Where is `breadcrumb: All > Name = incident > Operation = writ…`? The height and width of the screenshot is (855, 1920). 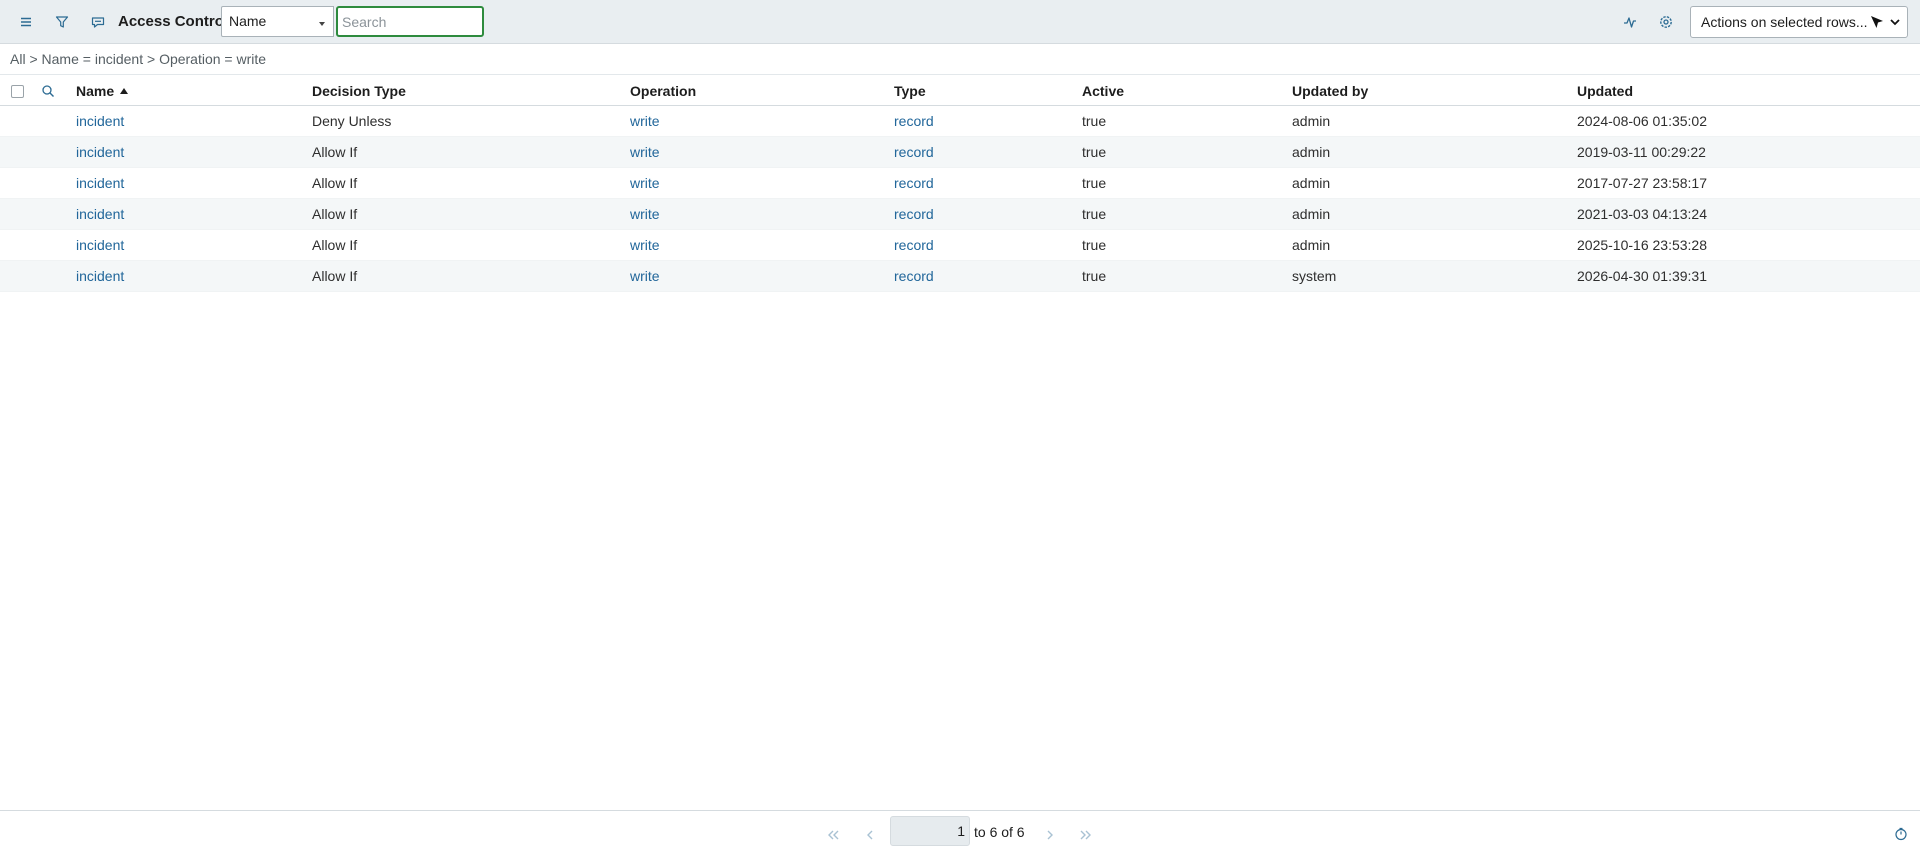 breadcrumb: All > Name = incident > Operation = writ… is located at coordinates (138, 59).